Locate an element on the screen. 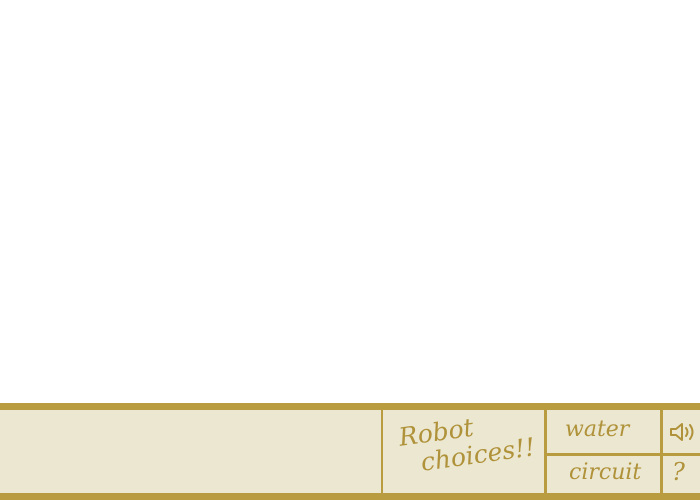 The height and width of the screenshot is (500, 700). circuit-button: circuit is located at coordinates (604, 474).